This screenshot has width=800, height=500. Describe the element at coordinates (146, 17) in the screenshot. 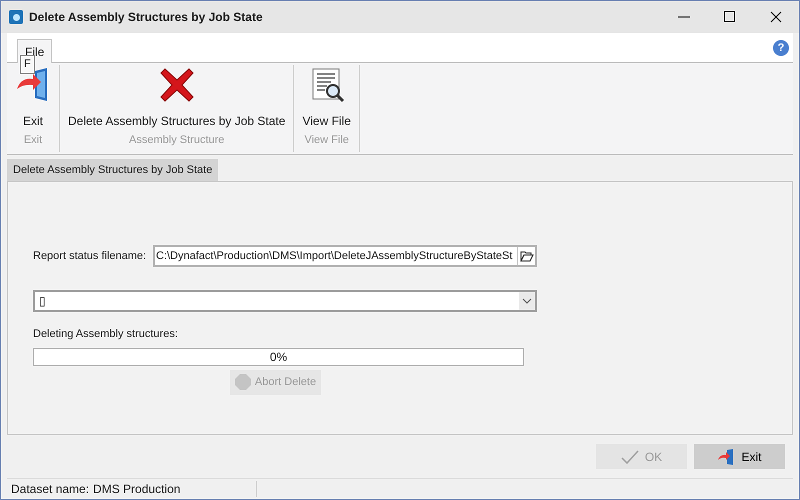

I see `window-title: Delete Assembly Structures by Job State` at that location.